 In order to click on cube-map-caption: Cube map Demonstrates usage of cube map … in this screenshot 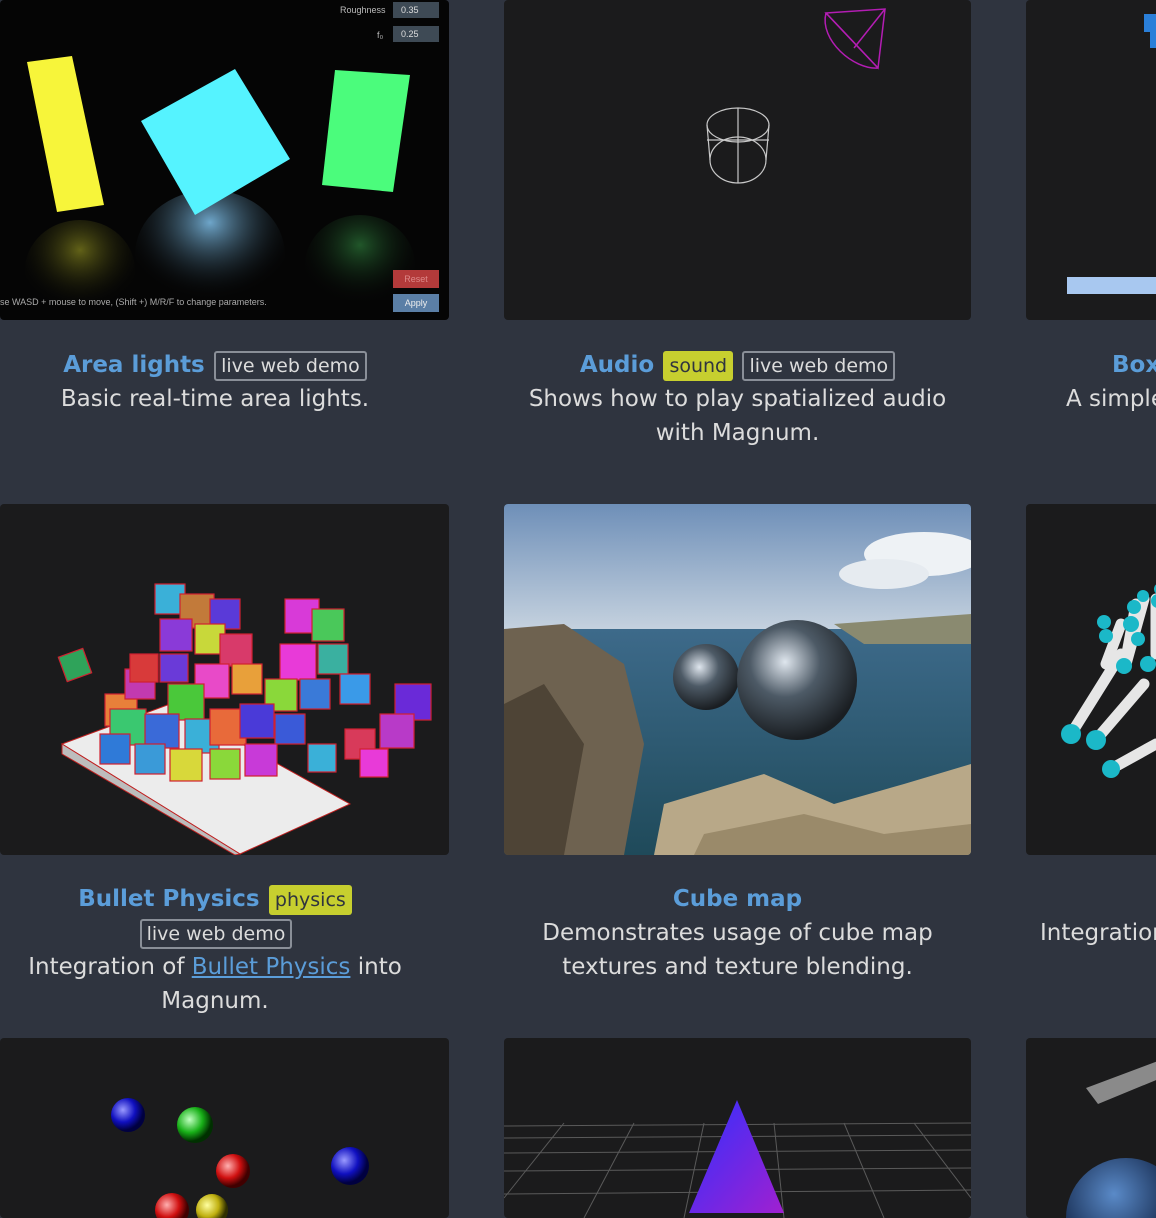, I will do `click(737, 933)`.